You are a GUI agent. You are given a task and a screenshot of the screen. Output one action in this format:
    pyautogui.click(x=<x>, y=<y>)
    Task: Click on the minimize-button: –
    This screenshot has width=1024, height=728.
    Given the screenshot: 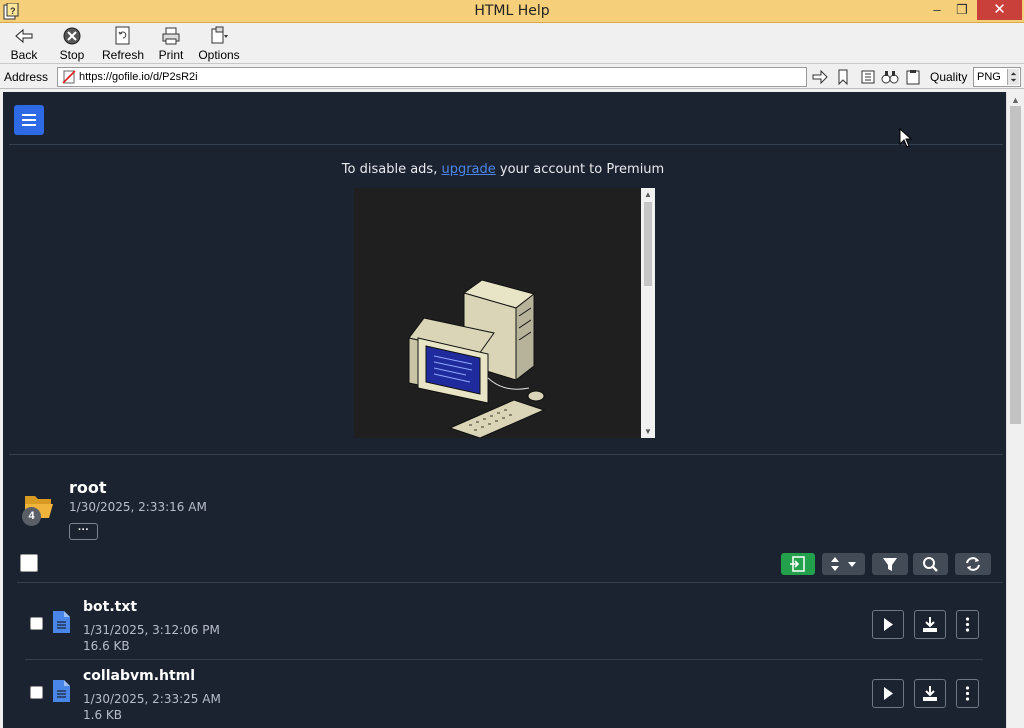 What is the action you would take?
    pyautogui.click(x=937, y=10)
    